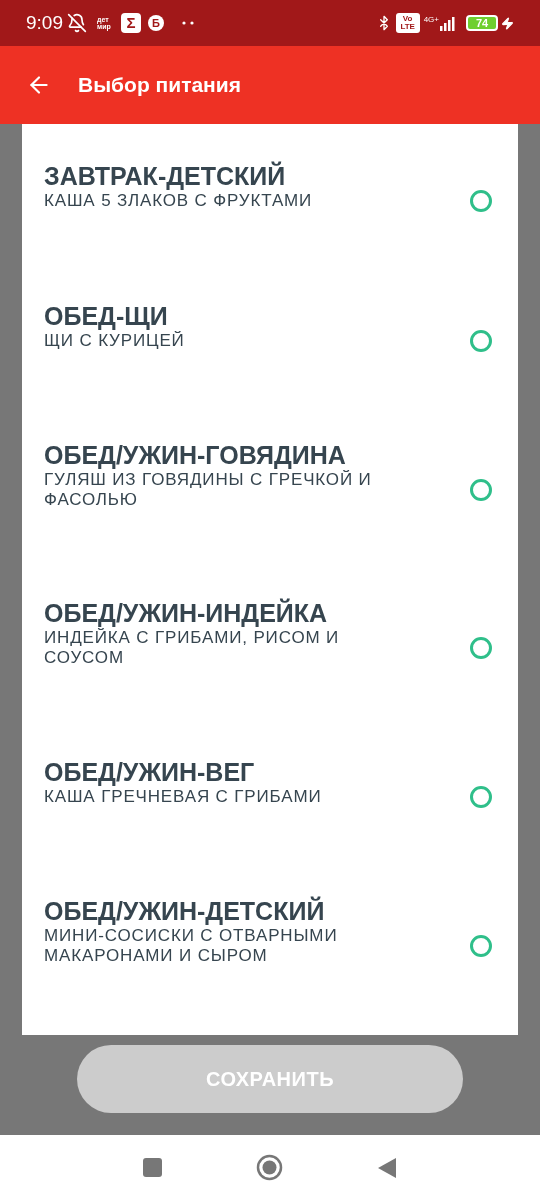  I want to click on more-dots-icon, so click(188, 23).